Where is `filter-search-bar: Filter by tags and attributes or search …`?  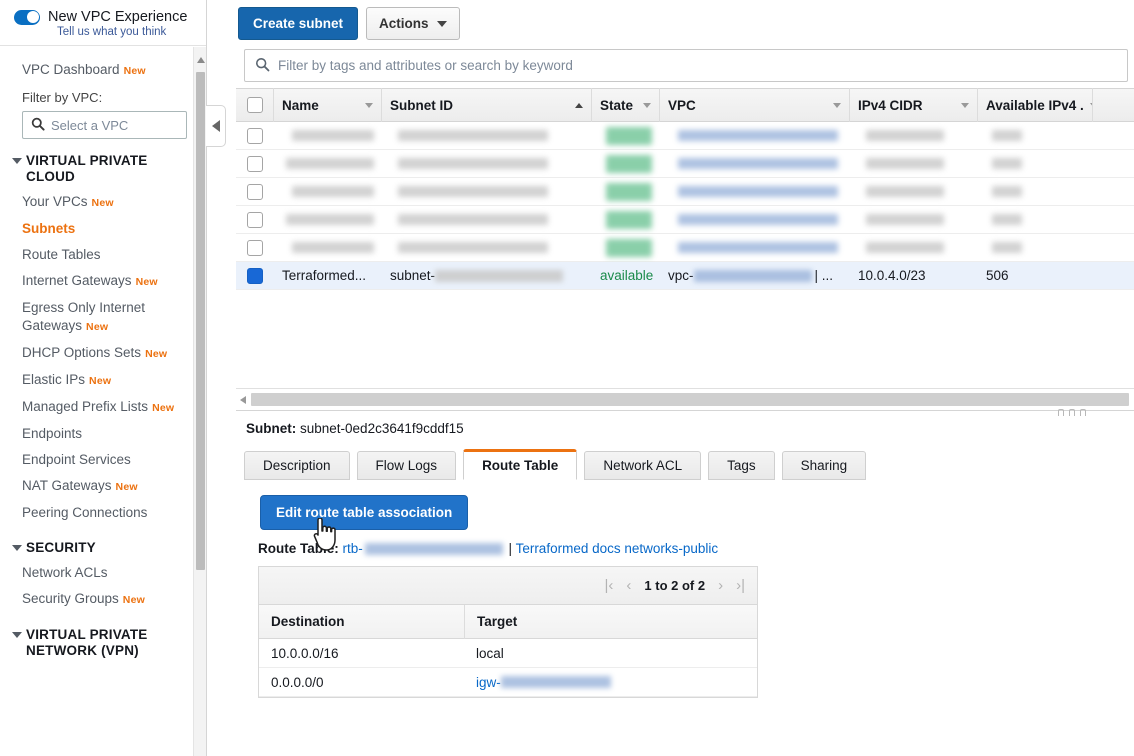
filter-search-bar: Filter by tags and attributes or search … is located at coordinates (686, 65).